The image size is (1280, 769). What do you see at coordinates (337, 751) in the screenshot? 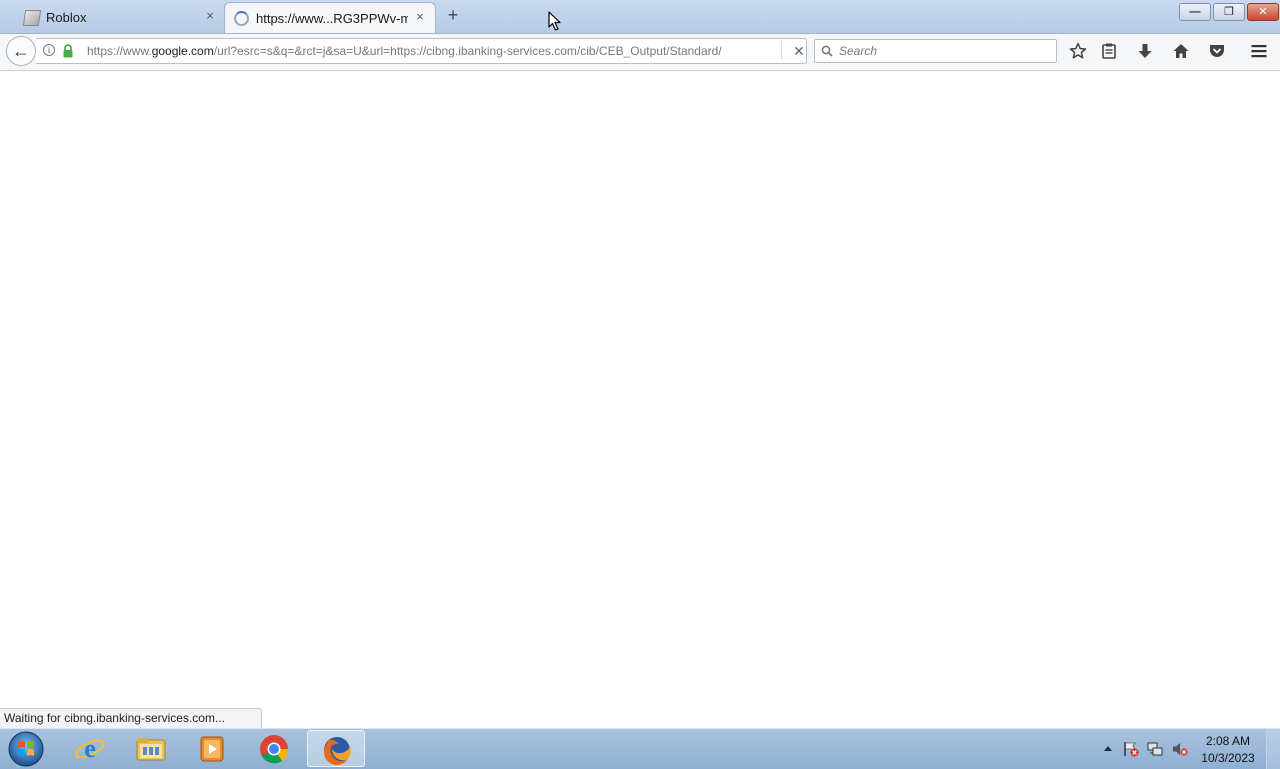
I see `firefox-icon` at bounding box center [337, 751].